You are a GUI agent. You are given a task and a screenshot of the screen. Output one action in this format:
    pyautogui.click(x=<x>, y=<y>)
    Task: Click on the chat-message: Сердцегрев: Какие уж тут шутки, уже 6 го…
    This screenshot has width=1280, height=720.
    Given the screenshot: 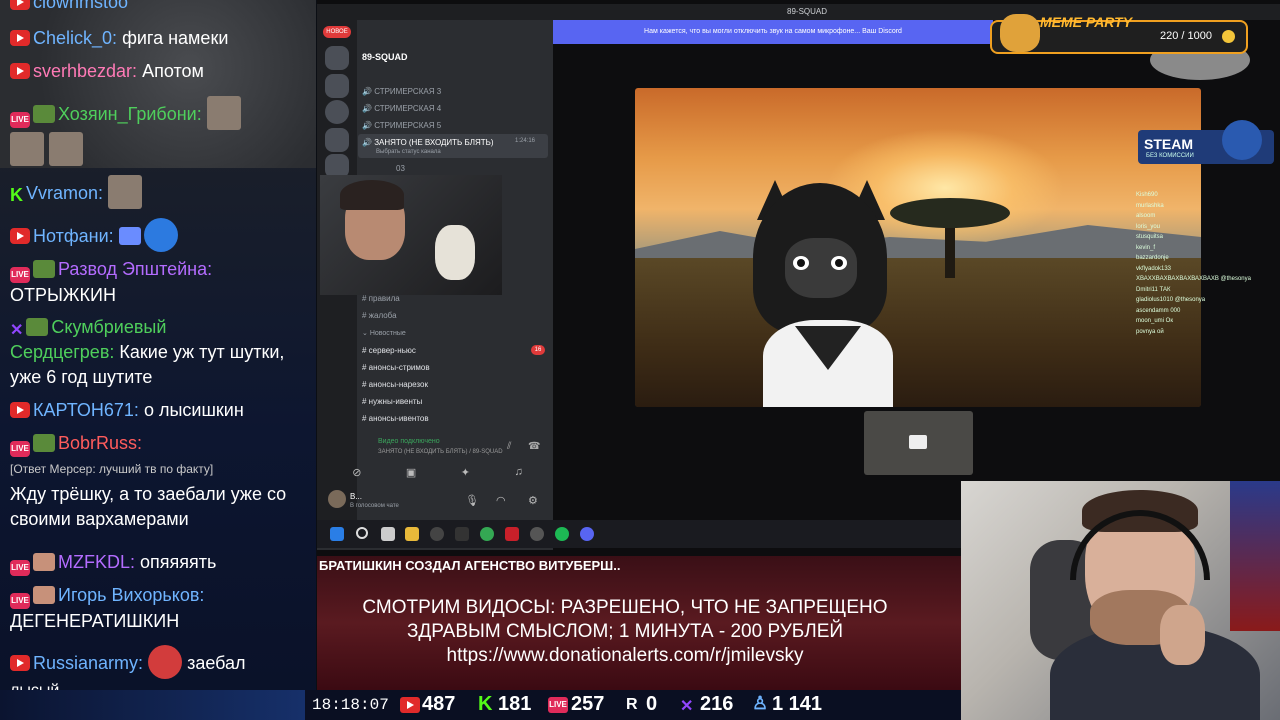 What is the action you would take?
    pyautogui.click(x=160, y=365)
    